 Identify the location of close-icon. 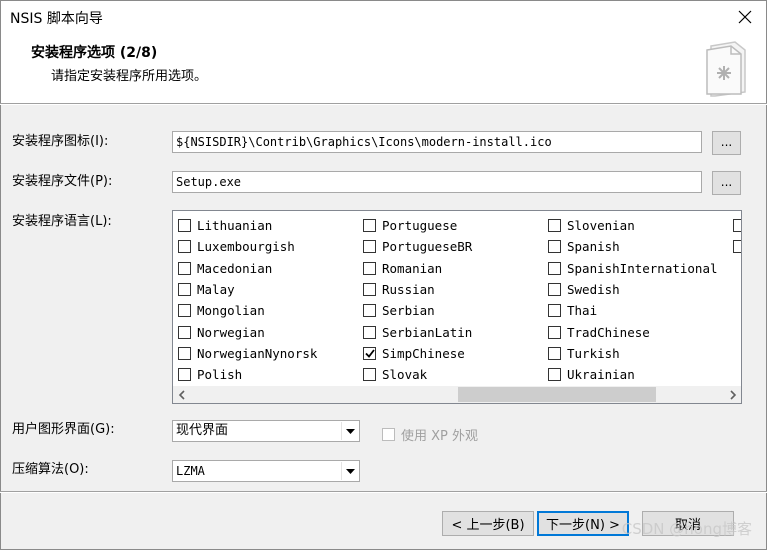
(745, 17).